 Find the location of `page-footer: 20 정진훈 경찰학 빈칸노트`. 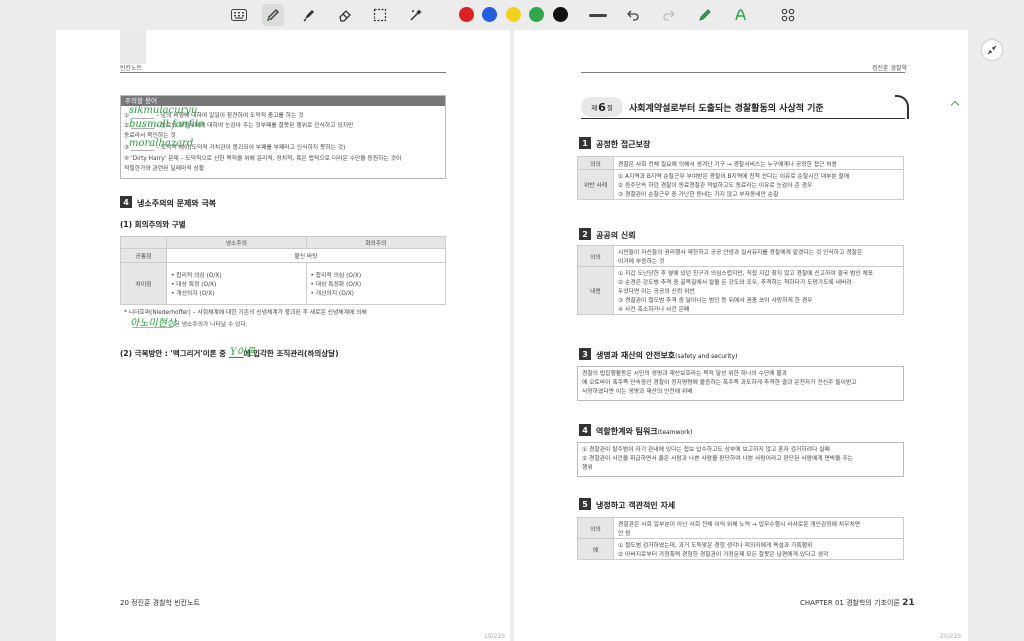

page-footer: 20 정진훈 경찰학 빈칸노트 is located at coordinates (160, 603).